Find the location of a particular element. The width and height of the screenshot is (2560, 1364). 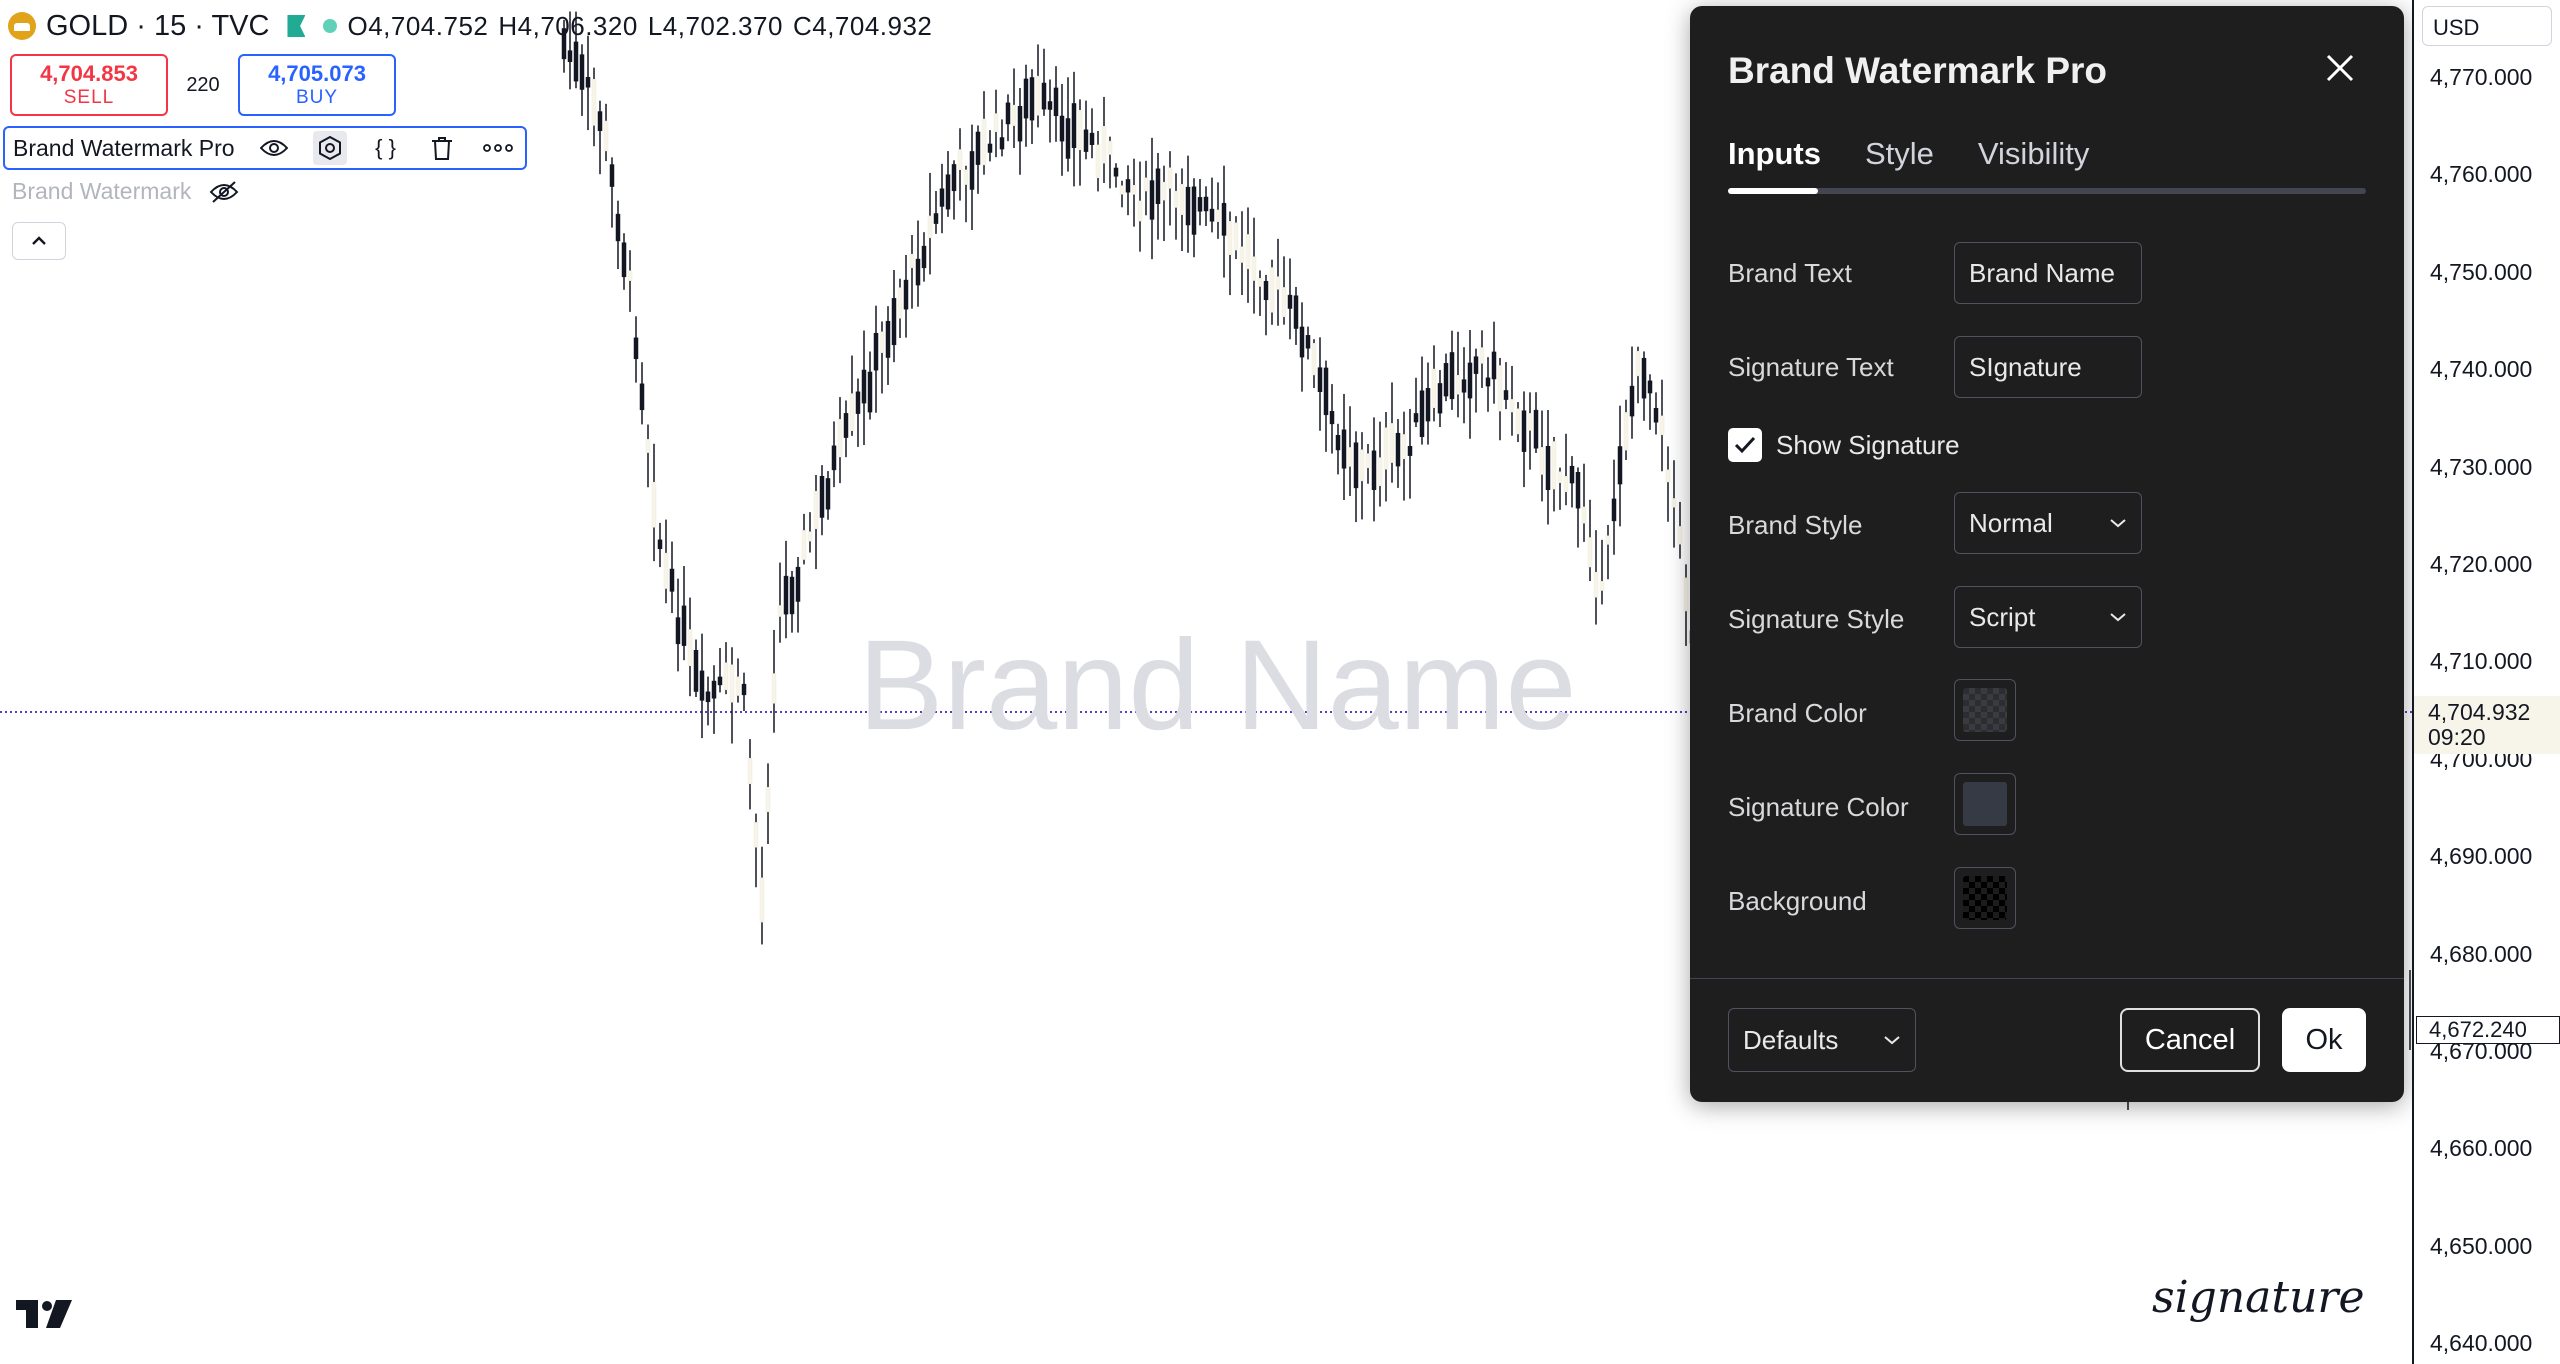

eye-icon is located at coordinates (274, 148).